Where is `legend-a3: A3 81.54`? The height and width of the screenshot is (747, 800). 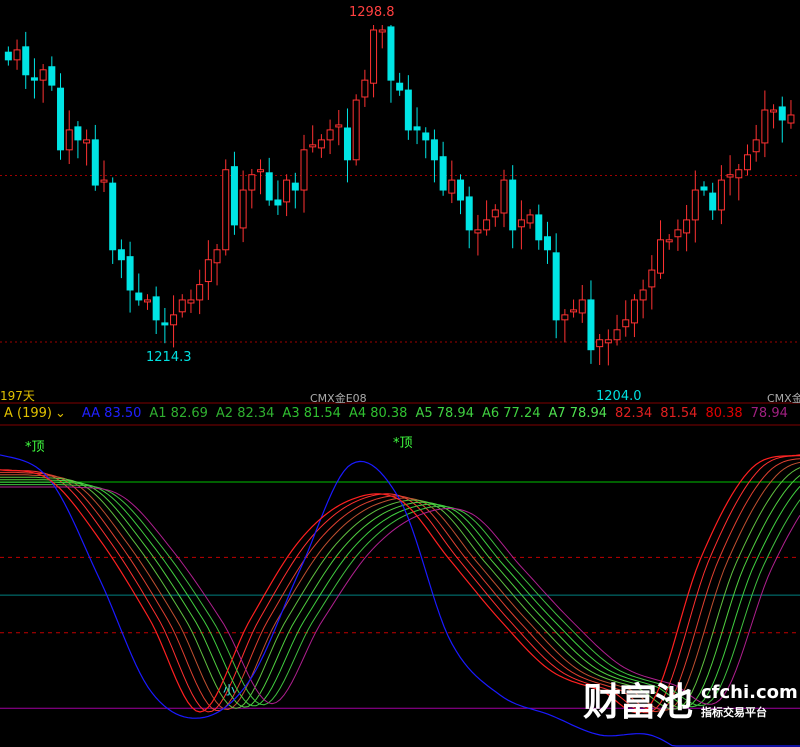 legend-a3: A3 81.54 is located at coordinates (311, 413).